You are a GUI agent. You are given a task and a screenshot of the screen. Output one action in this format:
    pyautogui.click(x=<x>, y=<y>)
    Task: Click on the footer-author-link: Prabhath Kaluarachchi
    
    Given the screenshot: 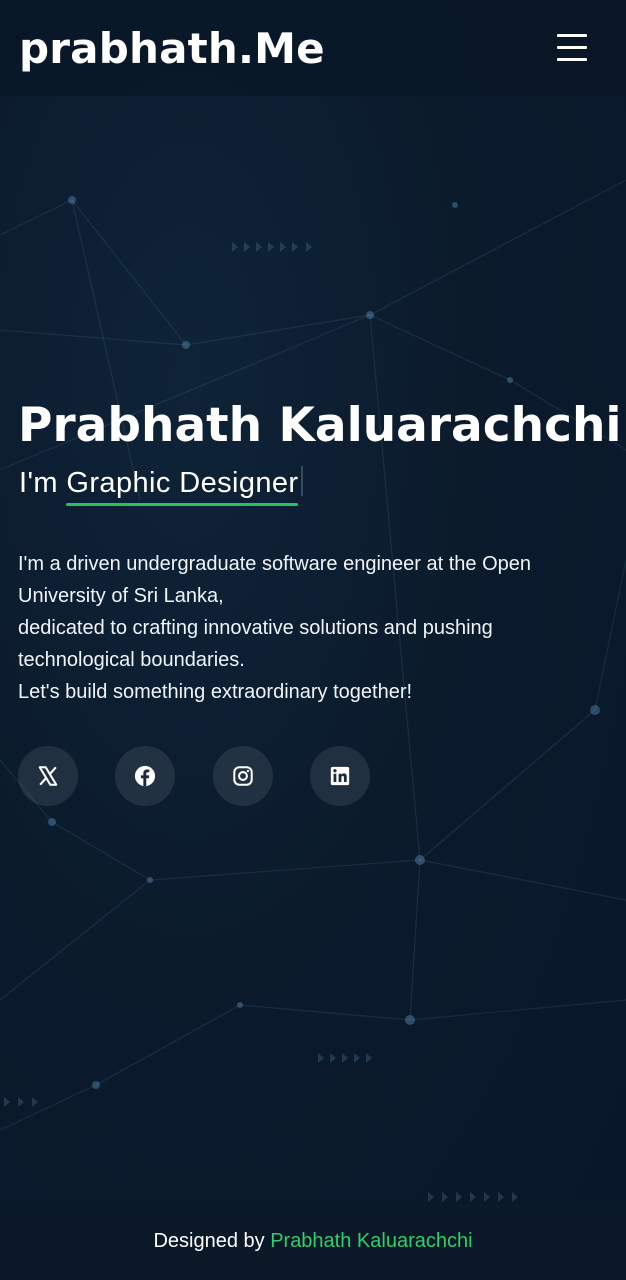 What is the action you would take?
    pyautogui.click(x=371, y=1241)
    